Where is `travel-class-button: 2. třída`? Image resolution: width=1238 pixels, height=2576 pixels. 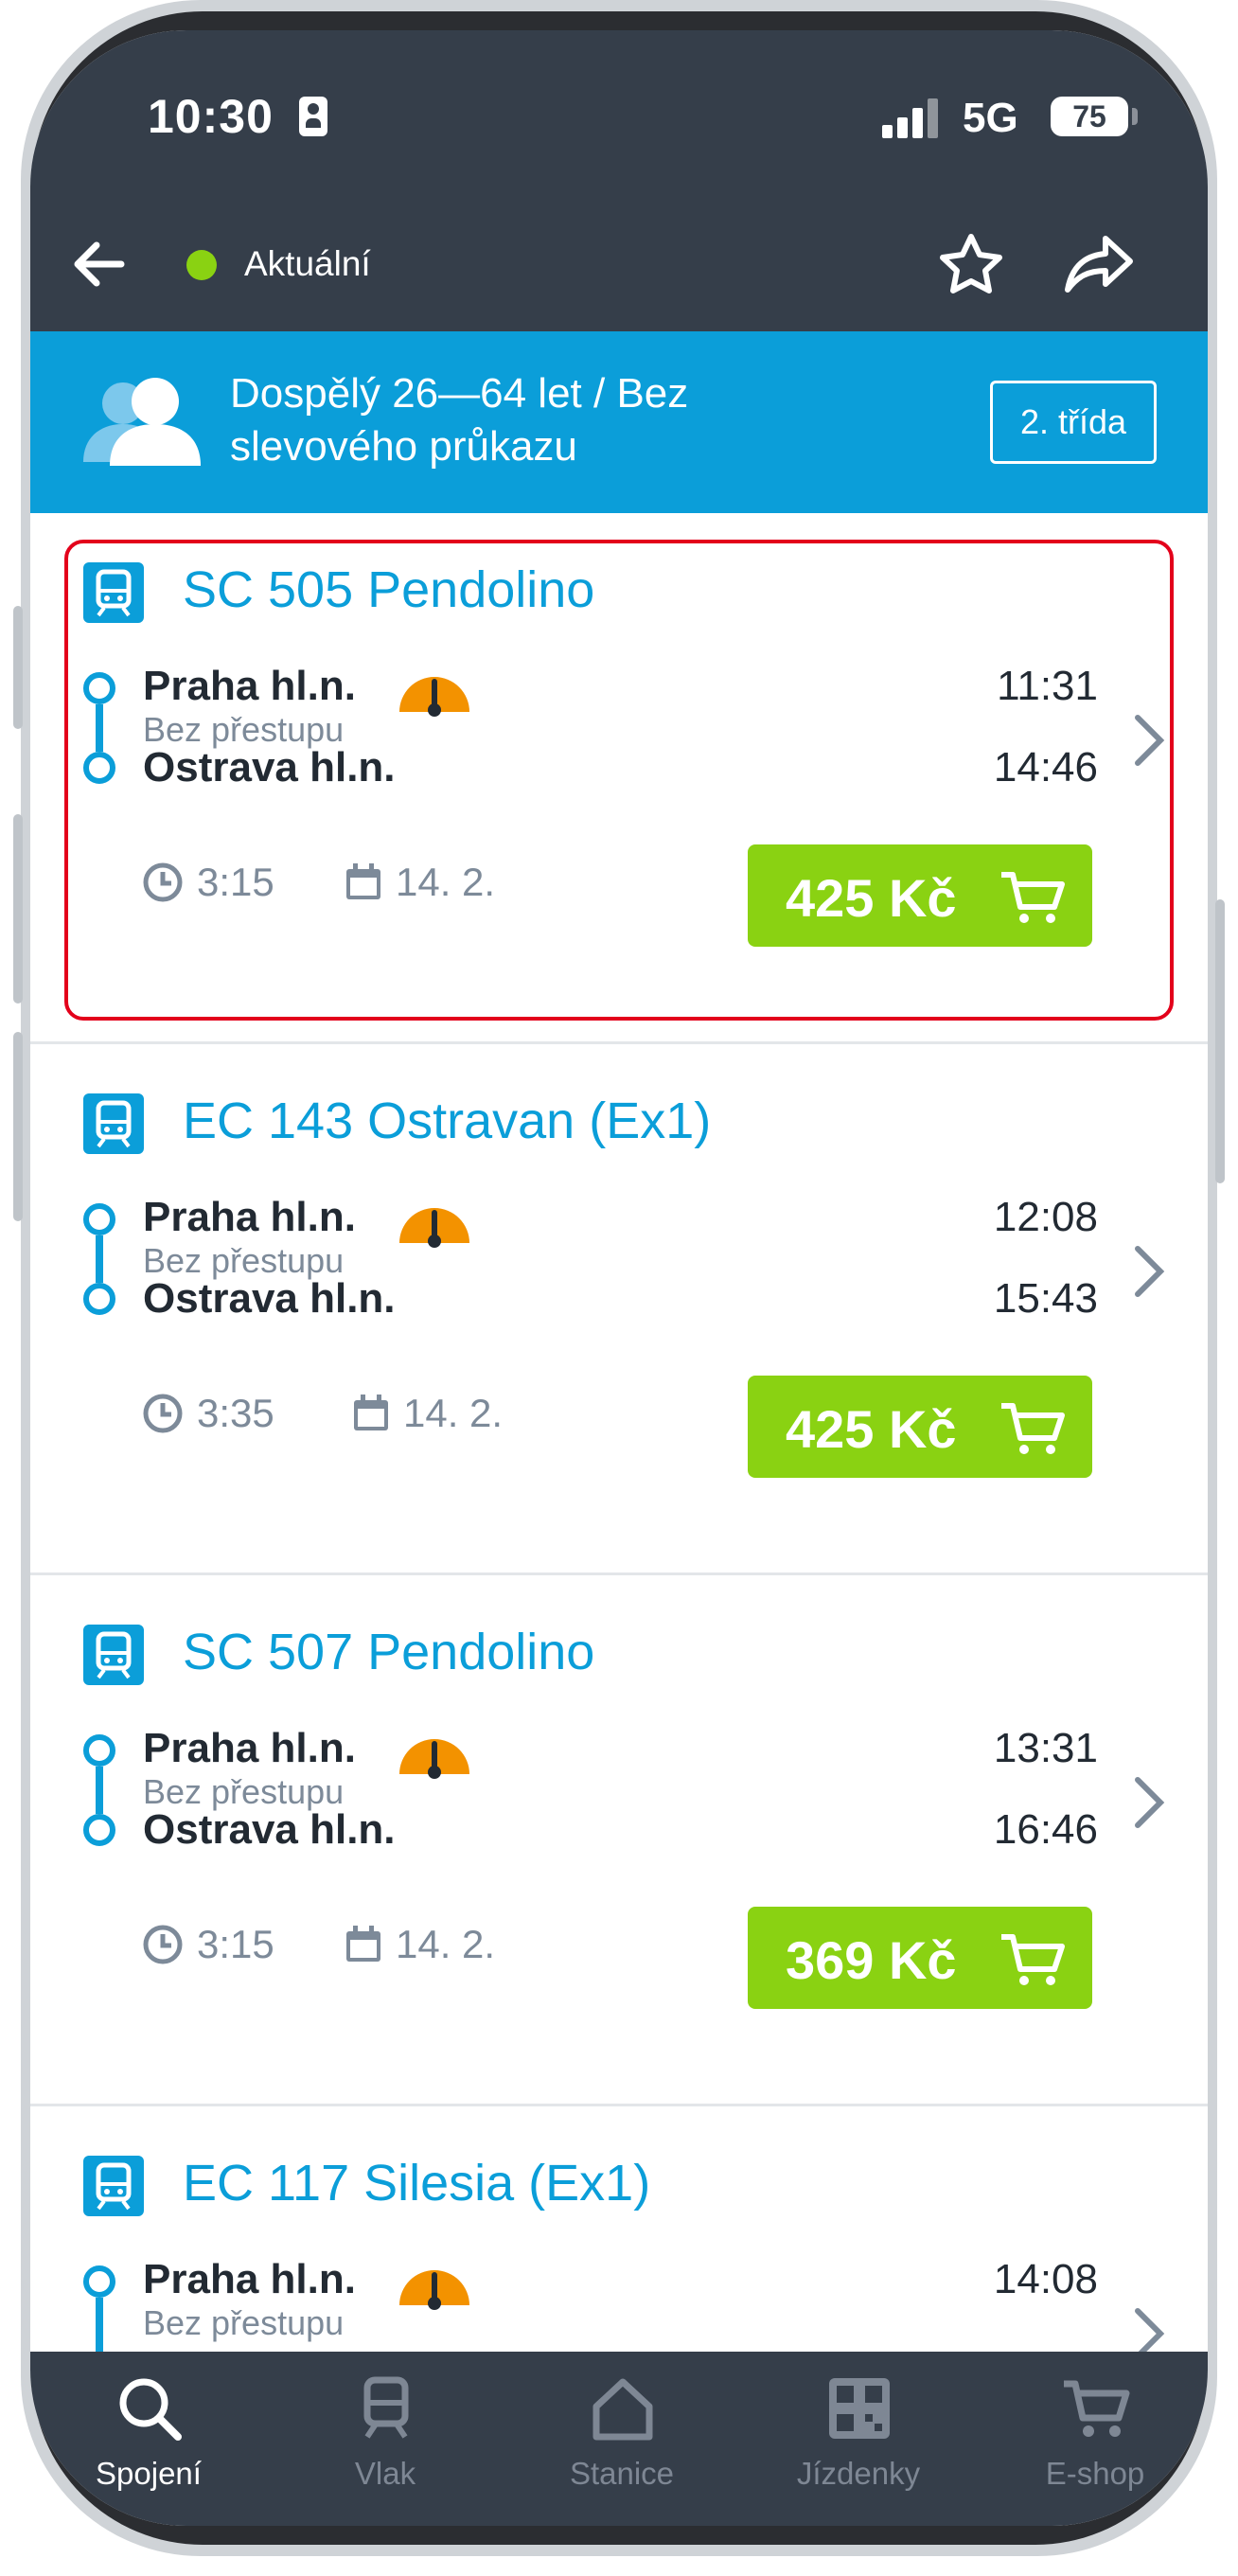
travel-class-button: 2. třída is located at coordinates (1073, 422).